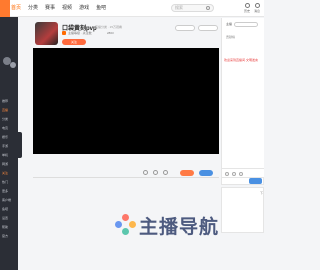  Describe the element at coordinates (9, 236) in the screenshot. I see `sidebar-item: 官方` at that location.